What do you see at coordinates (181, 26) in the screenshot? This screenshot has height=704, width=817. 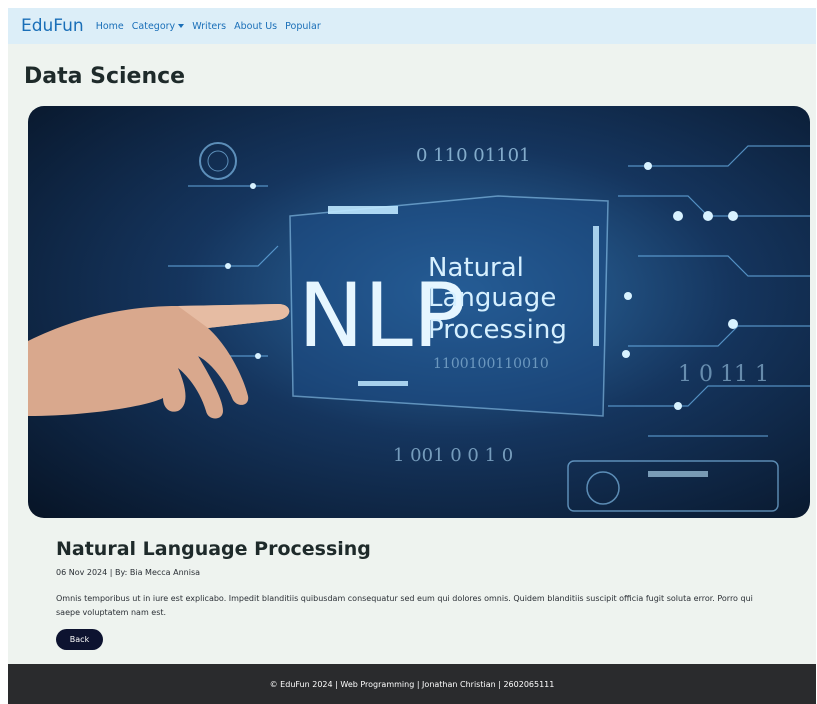 I see `caret-down-icon` at bounding box center [181, 26].